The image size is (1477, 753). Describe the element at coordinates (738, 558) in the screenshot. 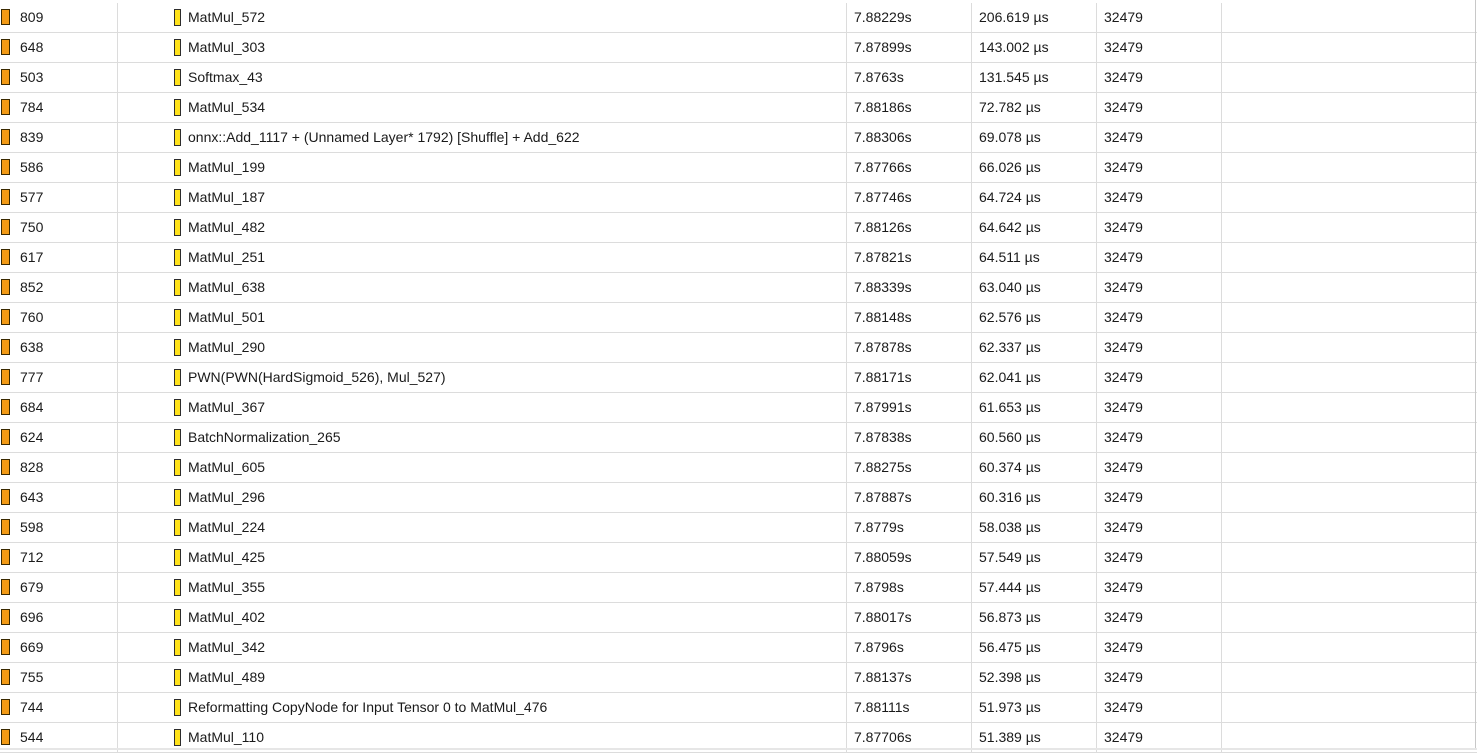

I see `table-row: 712 MatMul_425 7.88059s 57.549 µs 32479` at that location.